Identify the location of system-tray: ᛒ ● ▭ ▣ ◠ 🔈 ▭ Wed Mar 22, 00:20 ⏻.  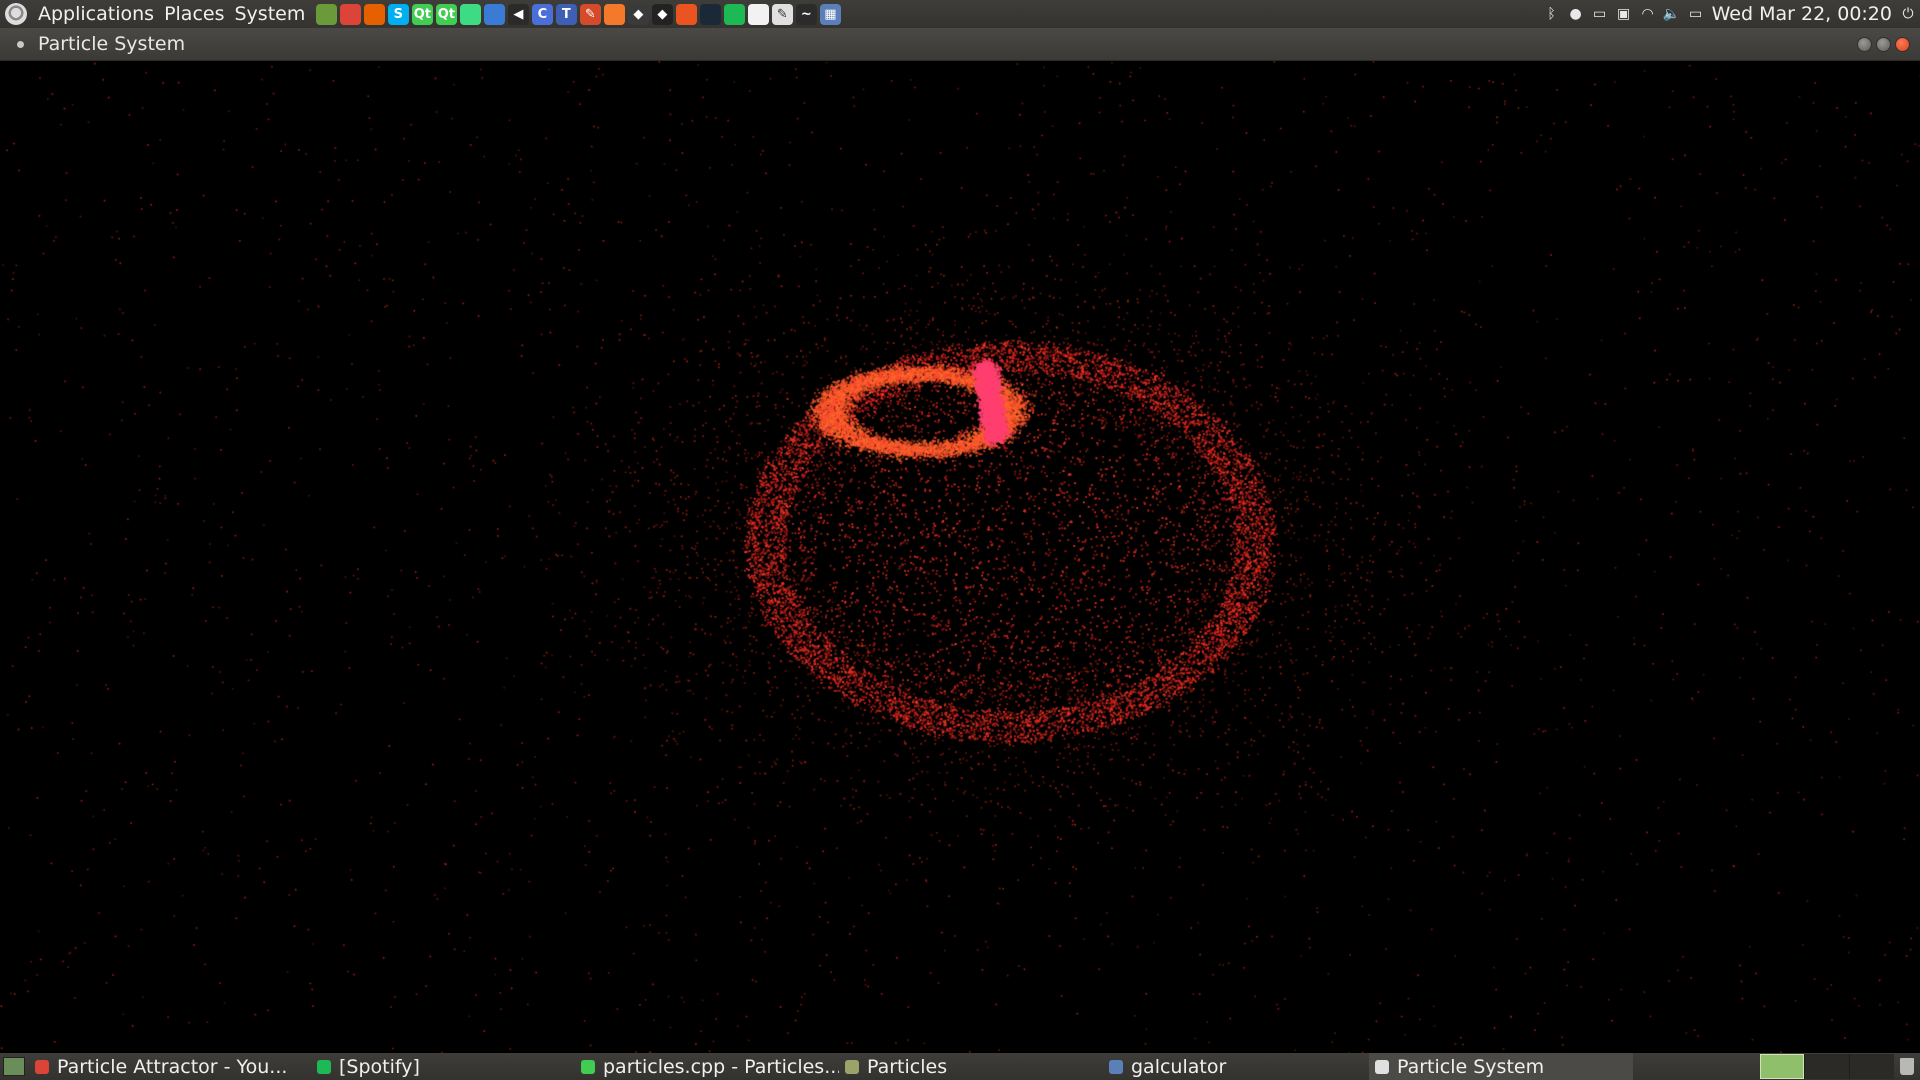
(1730, 14).